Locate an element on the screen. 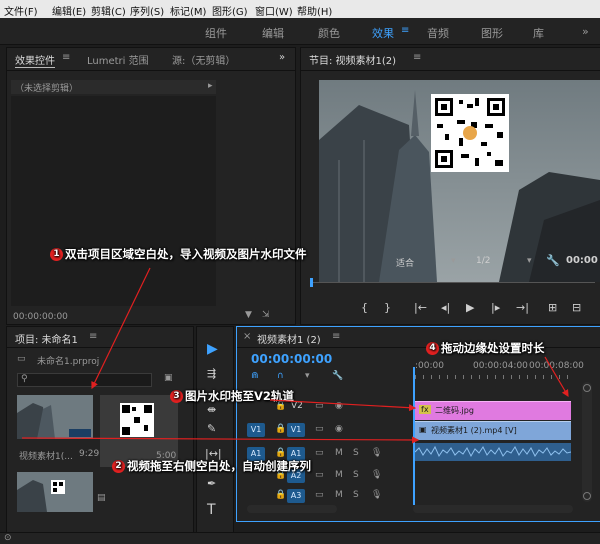 The image size is (600, 544). status-bar: ⊙ is located at coordinates (300, 538).